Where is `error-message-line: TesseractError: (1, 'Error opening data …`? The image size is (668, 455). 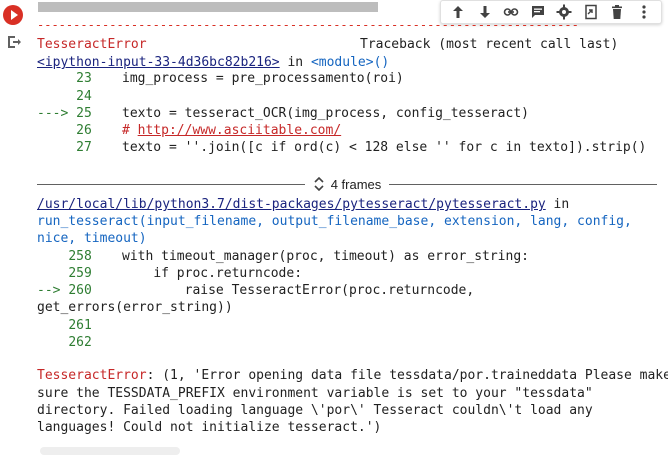 error-message-line: TesseractError: (1, 'Error opening data … is located at coordinates (352, 375).